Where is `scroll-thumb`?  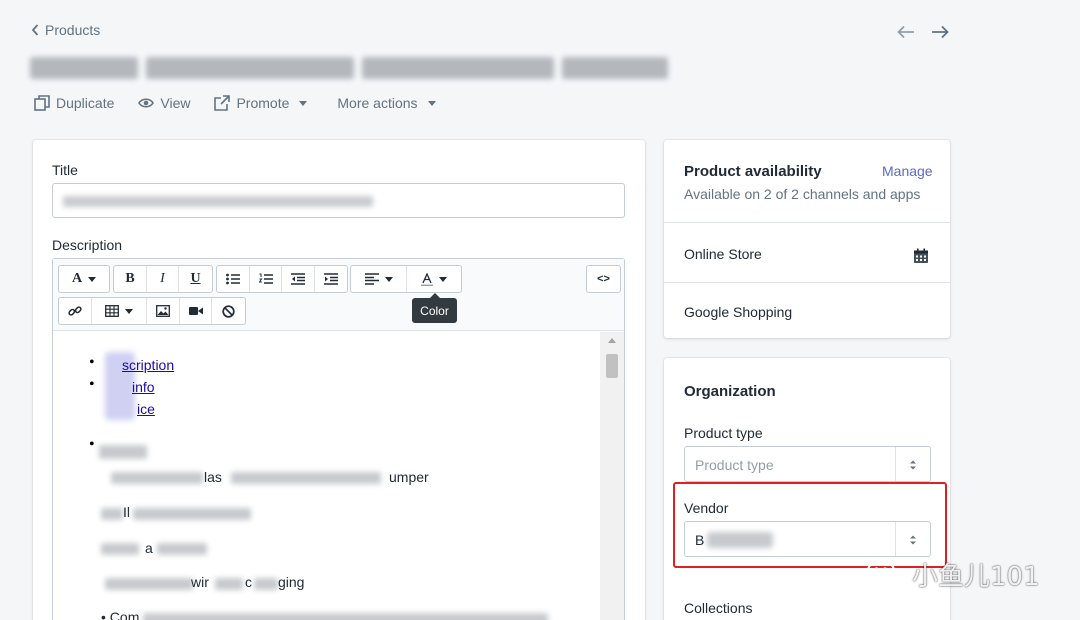 scroll-thumb is located at coordinates (612, 366).